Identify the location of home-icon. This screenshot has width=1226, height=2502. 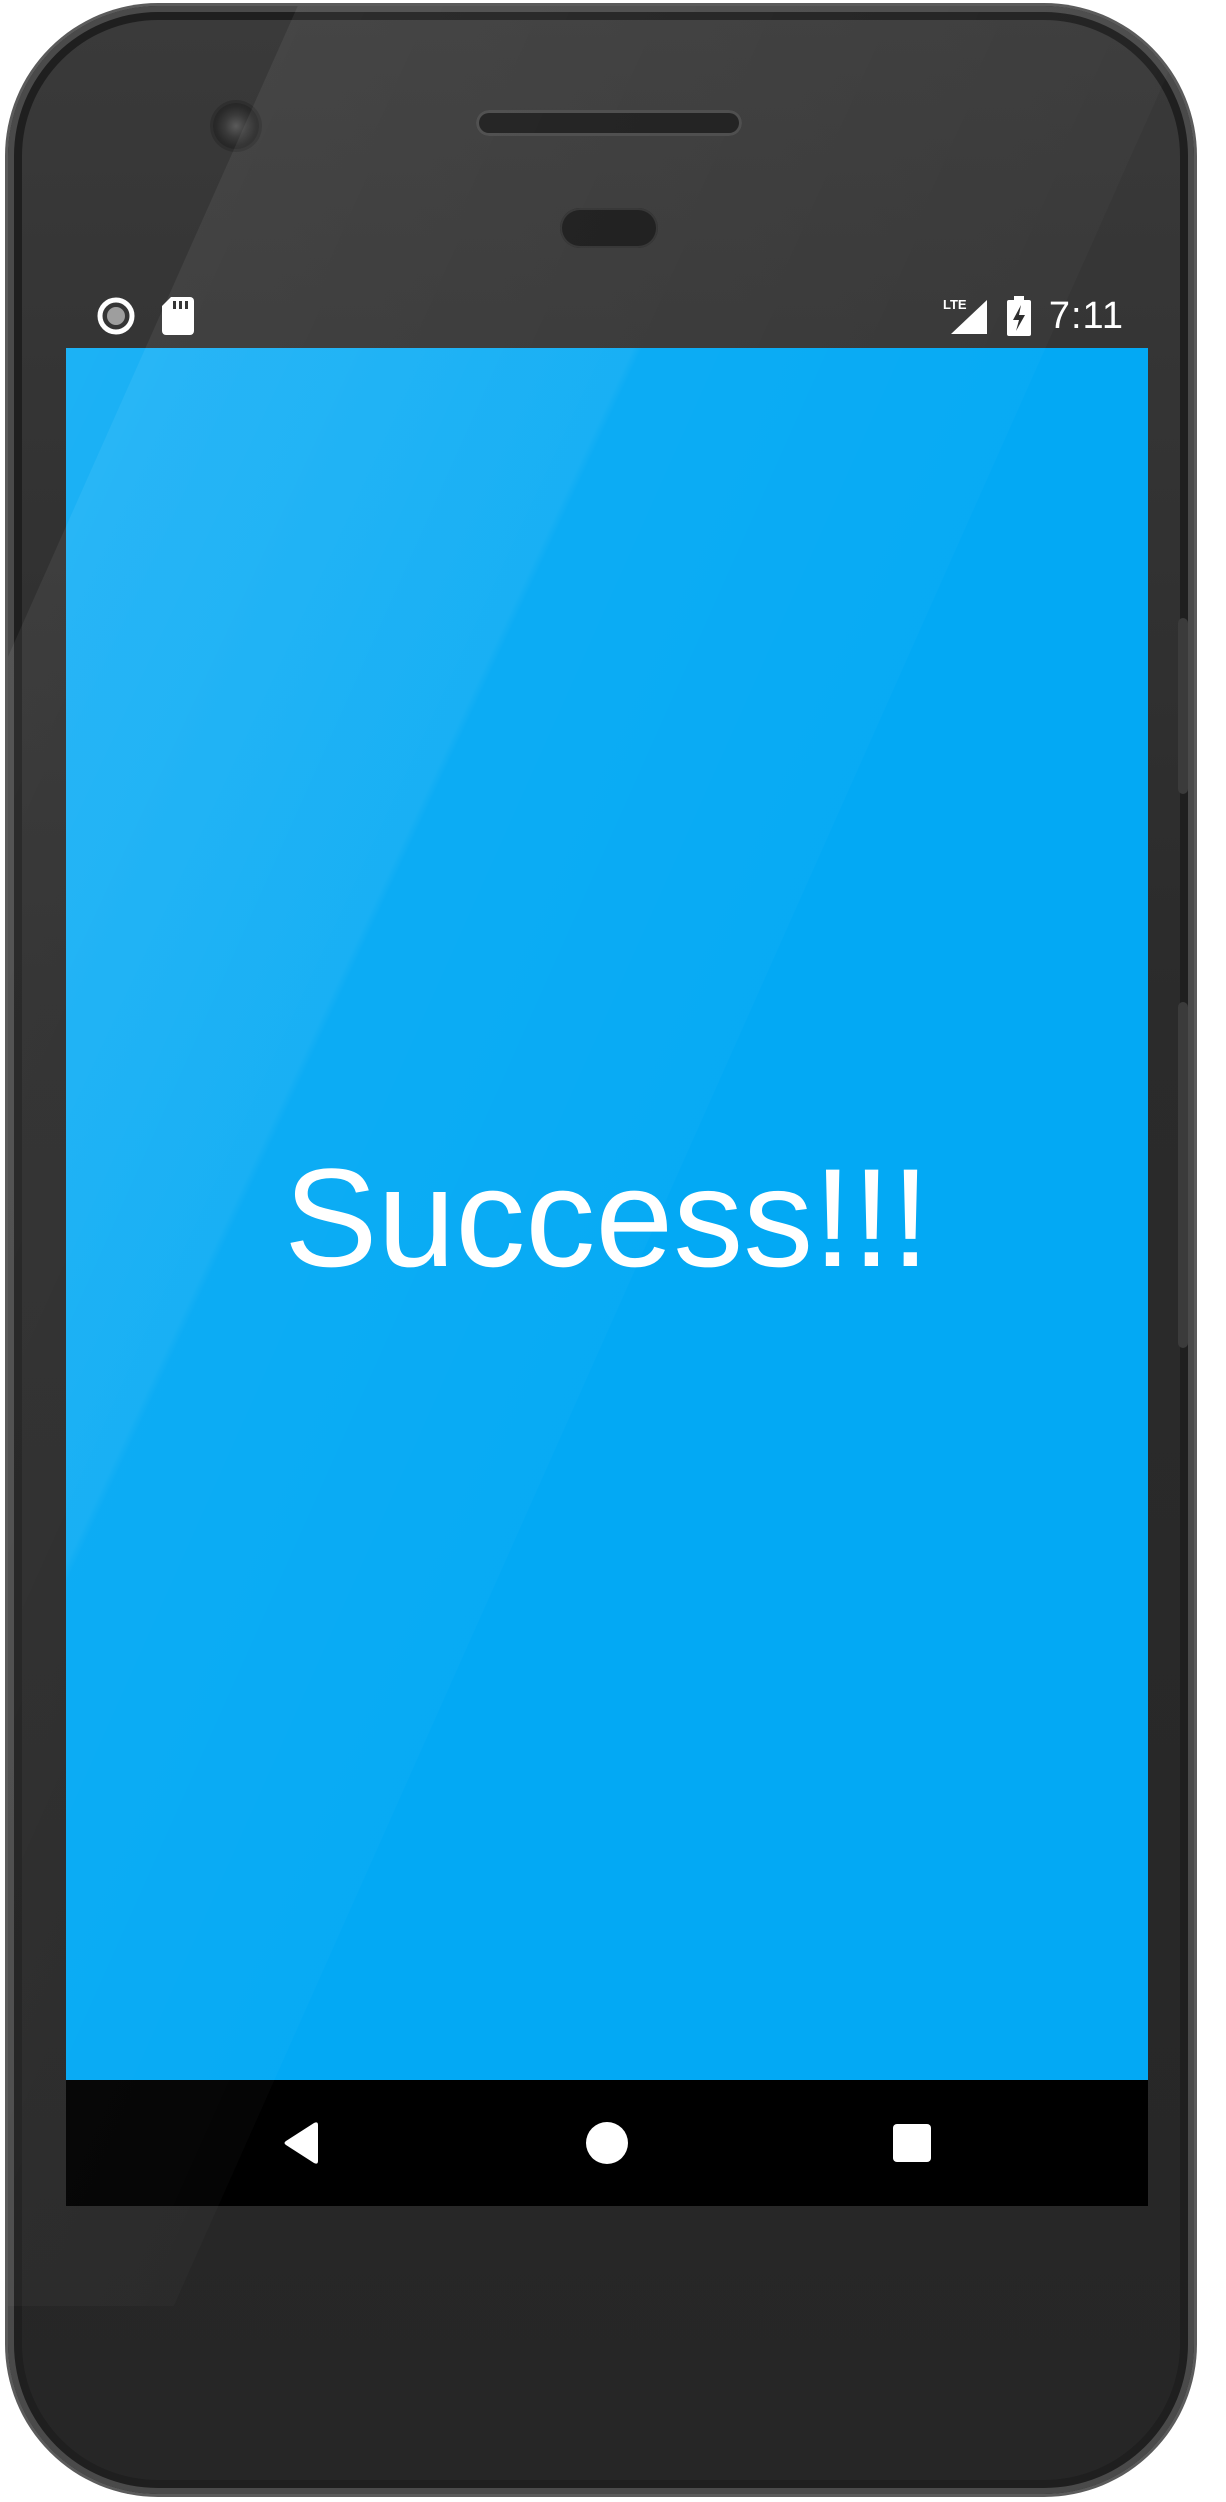
(607, 2143).